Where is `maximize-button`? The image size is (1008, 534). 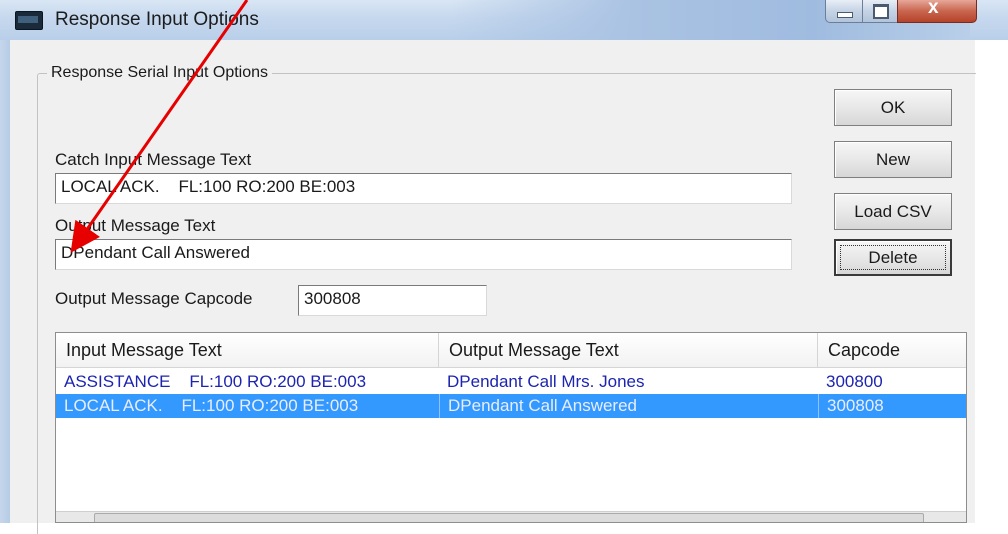
maximize-button is located at coordinates (880, 11).